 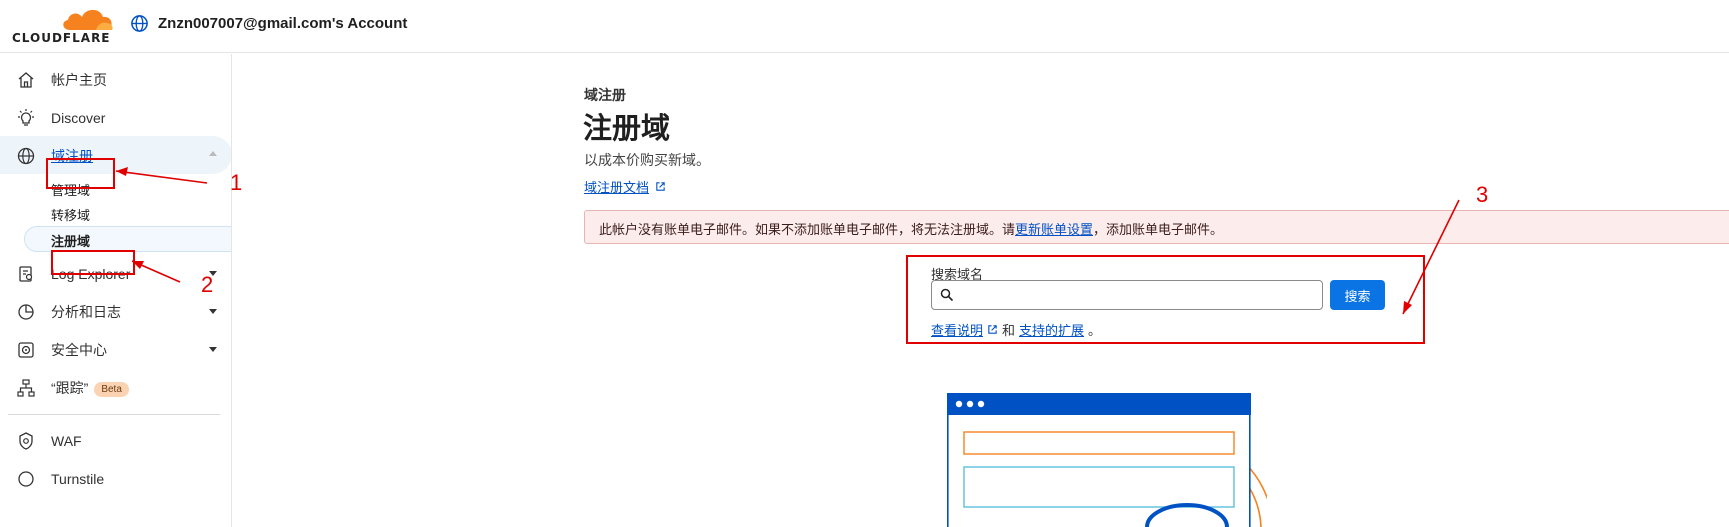 I want to click on sidebar-item-trace: “跟踪” Beta, so click(x=115, y=388).